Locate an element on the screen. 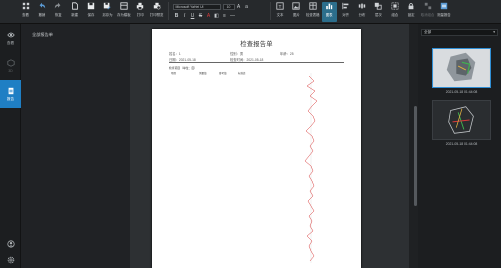  deviation-graph is located at coordinates (311, 168).